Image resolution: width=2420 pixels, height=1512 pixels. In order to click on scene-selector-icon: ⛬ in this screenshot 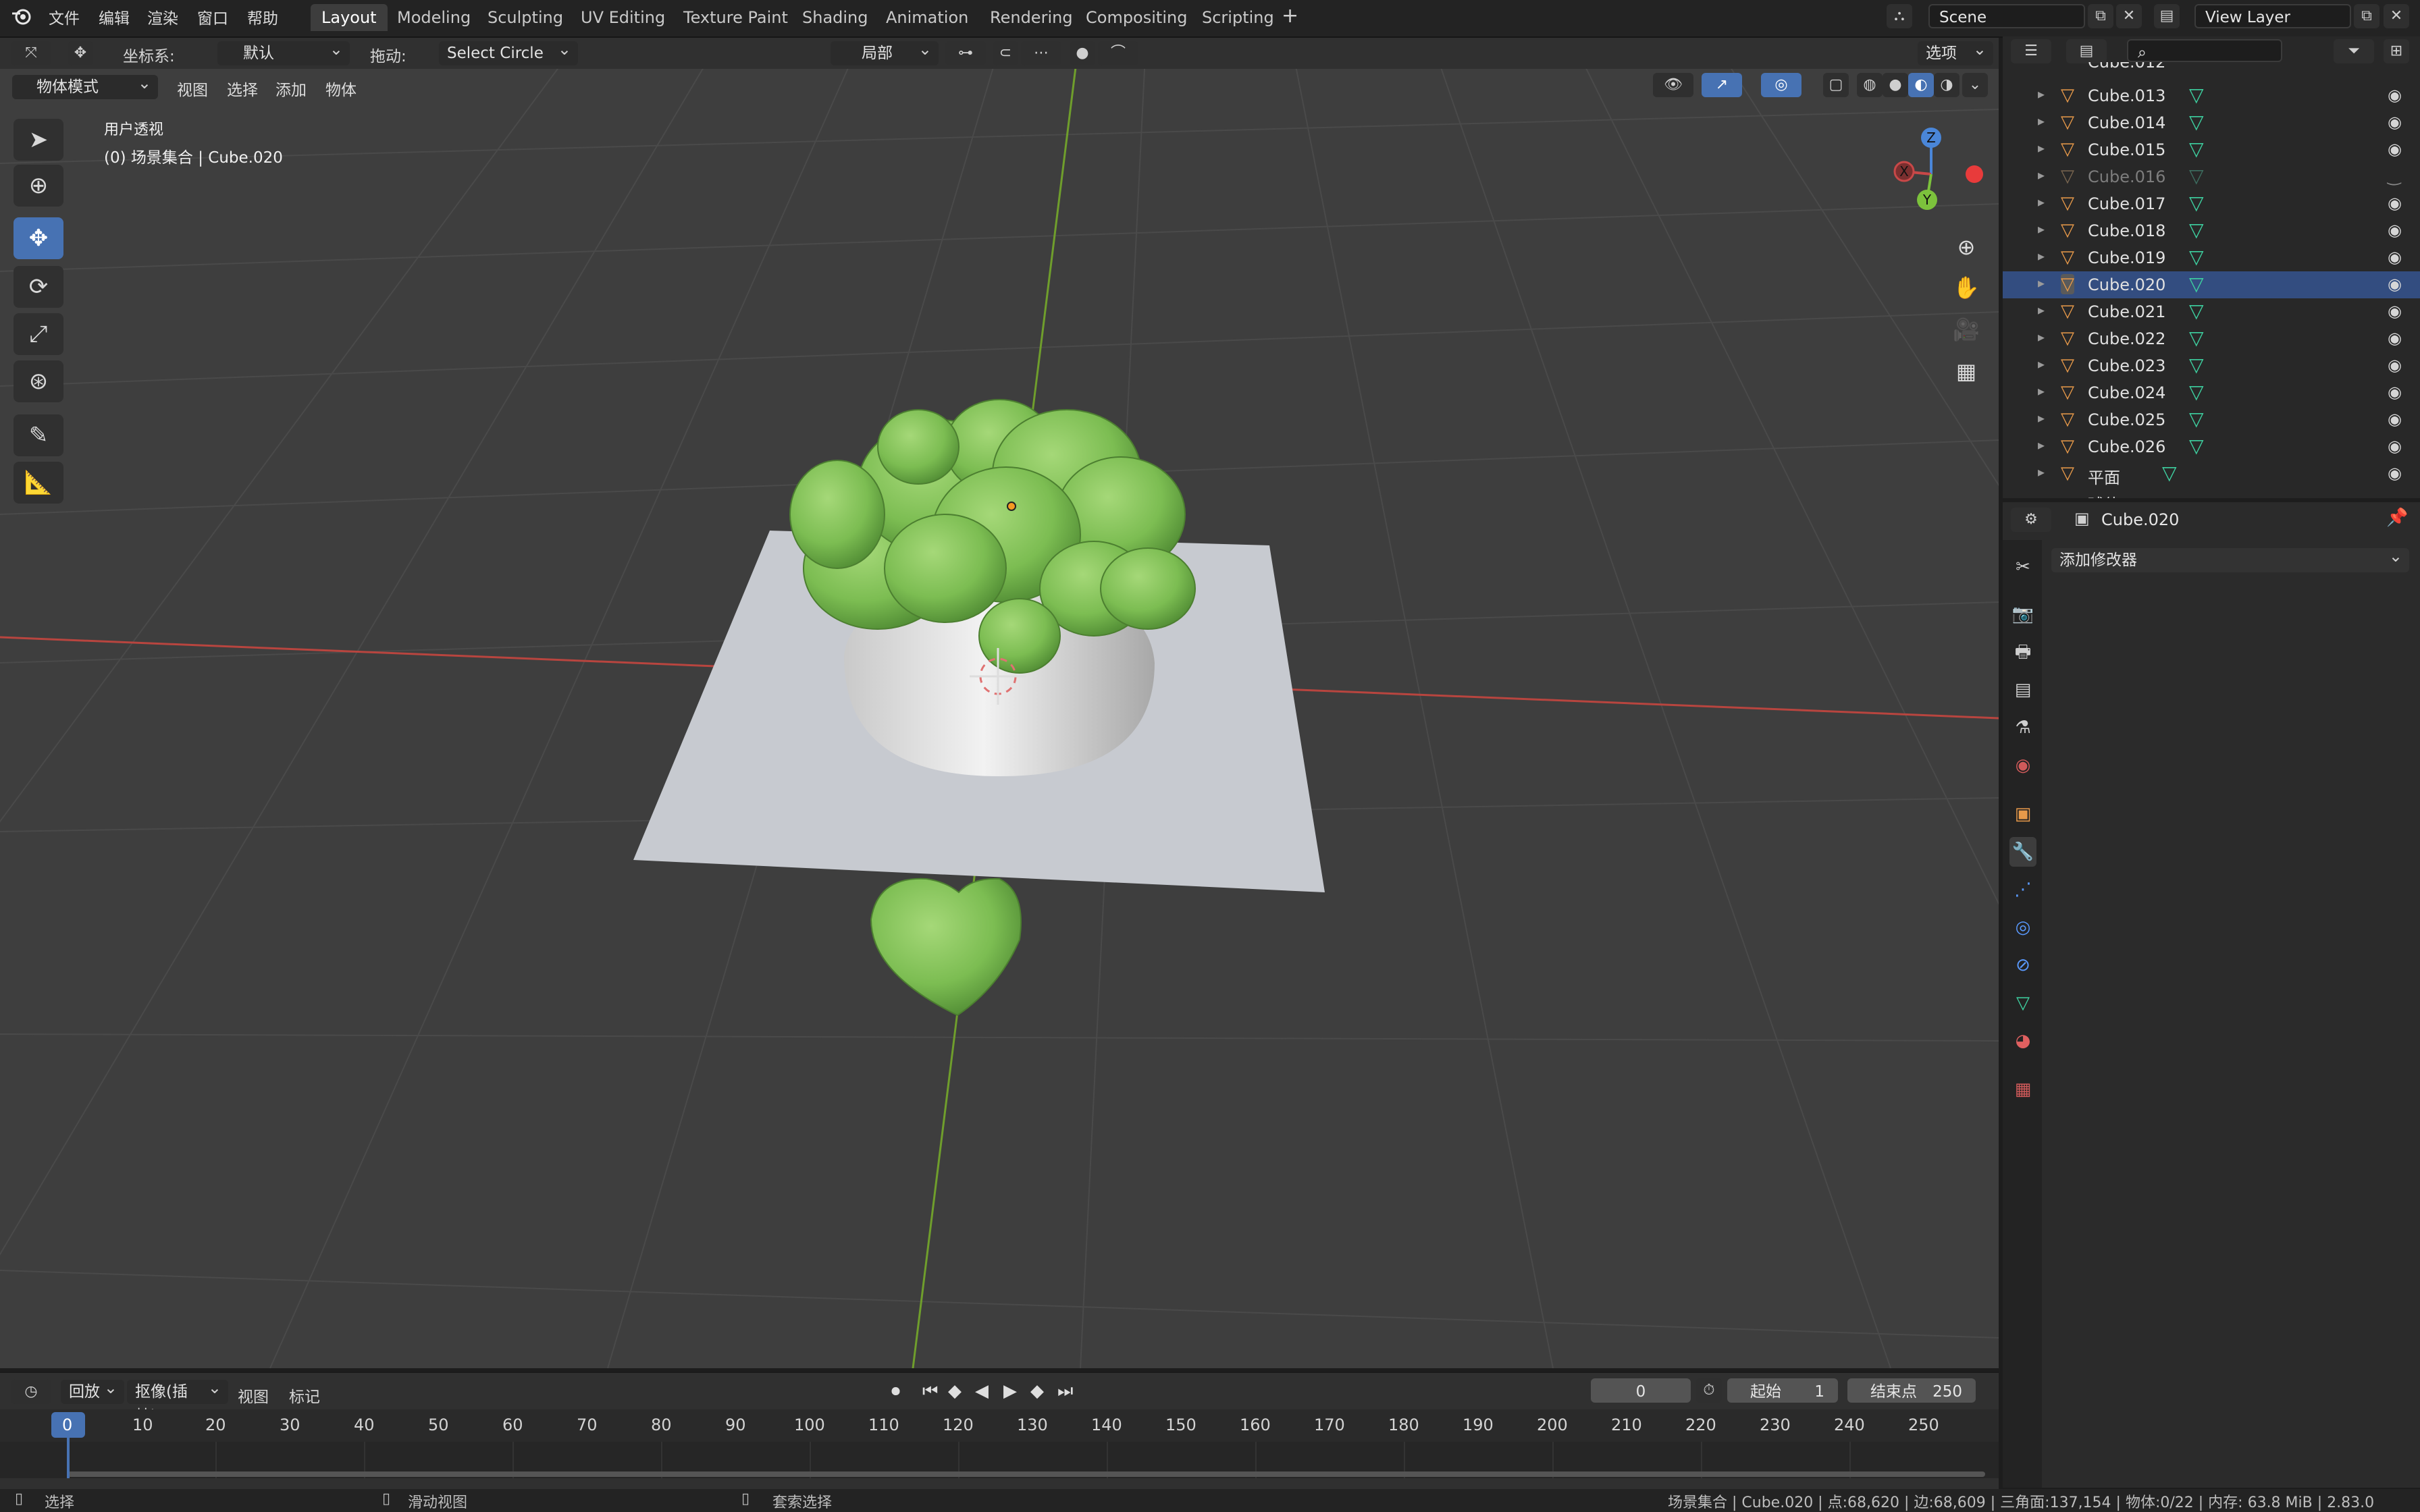, I will do `click(1899, 16)`.